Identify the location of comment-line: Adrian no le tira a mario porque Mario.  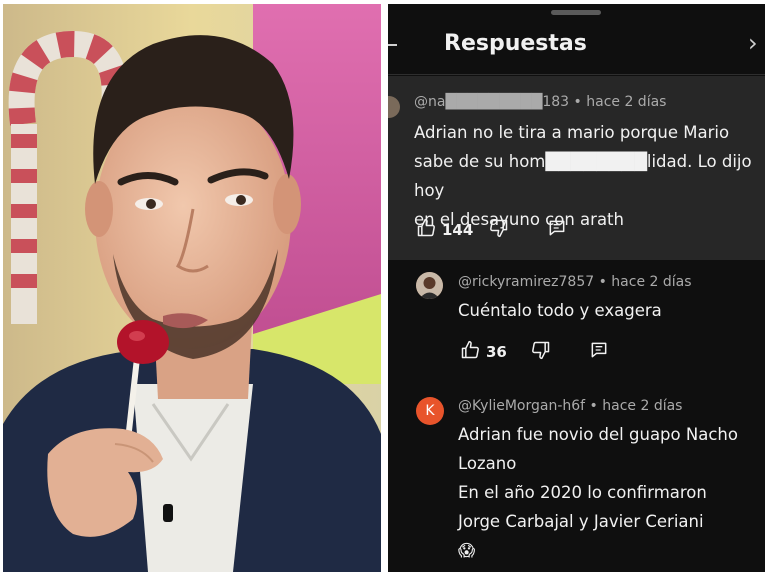
(572, 132).